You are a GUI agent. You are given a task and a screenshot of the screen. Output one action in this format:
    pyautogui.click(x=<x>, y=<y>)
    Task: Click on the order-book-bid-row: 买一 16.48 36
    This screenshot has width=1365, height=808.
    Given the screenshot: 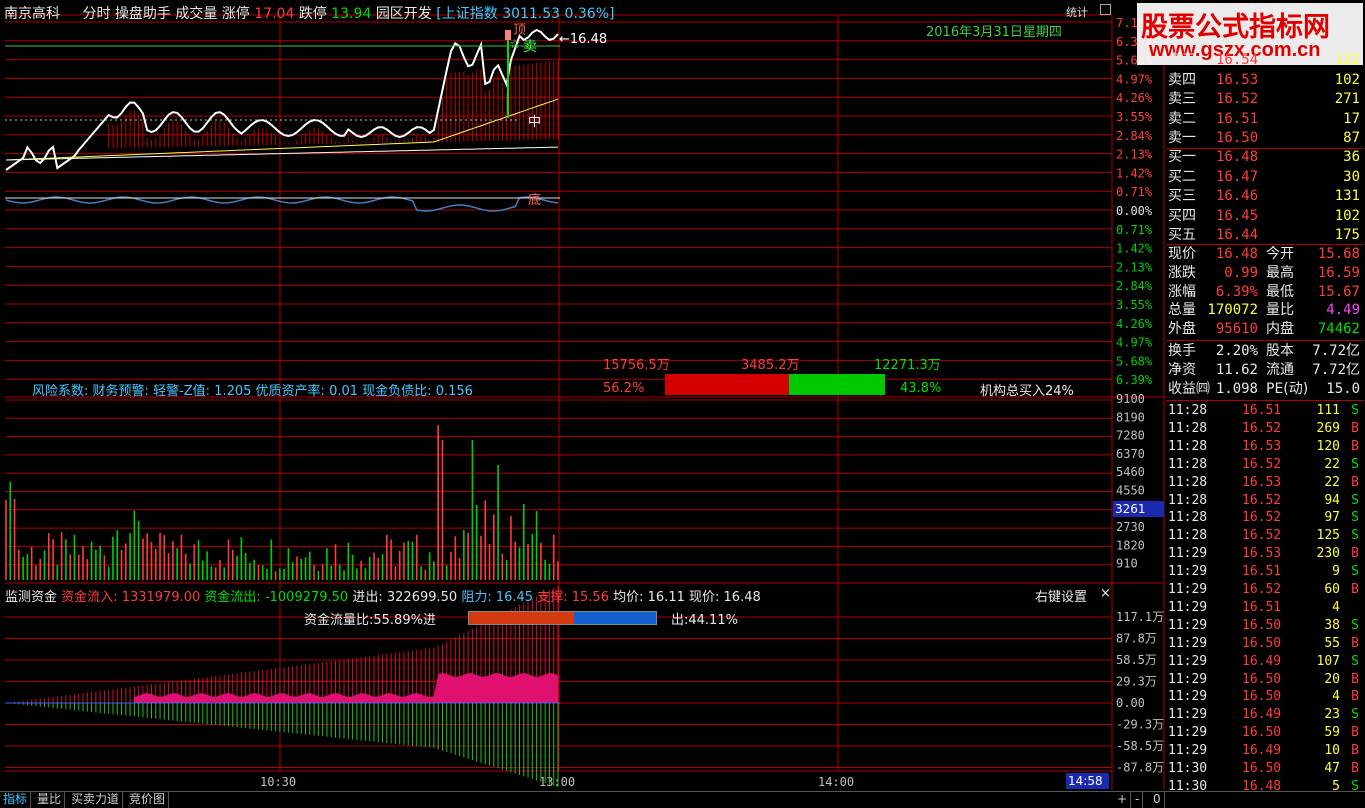 What is the action you would take?
    pyautogui.click(x=1265, y=157)
    